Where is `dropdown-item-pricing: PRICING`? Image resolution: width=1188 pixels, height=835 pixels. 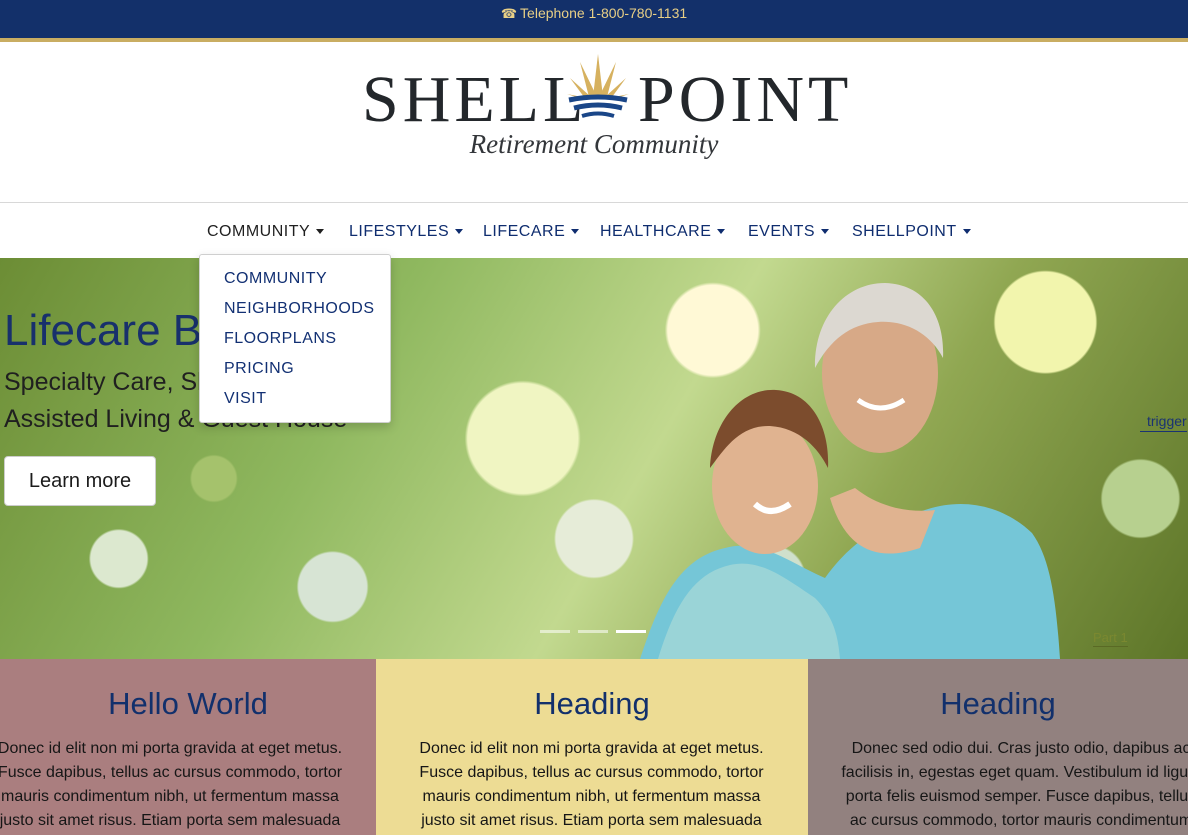 dropdown-item-pricing: PRICING is located at coordinates (259, 369).